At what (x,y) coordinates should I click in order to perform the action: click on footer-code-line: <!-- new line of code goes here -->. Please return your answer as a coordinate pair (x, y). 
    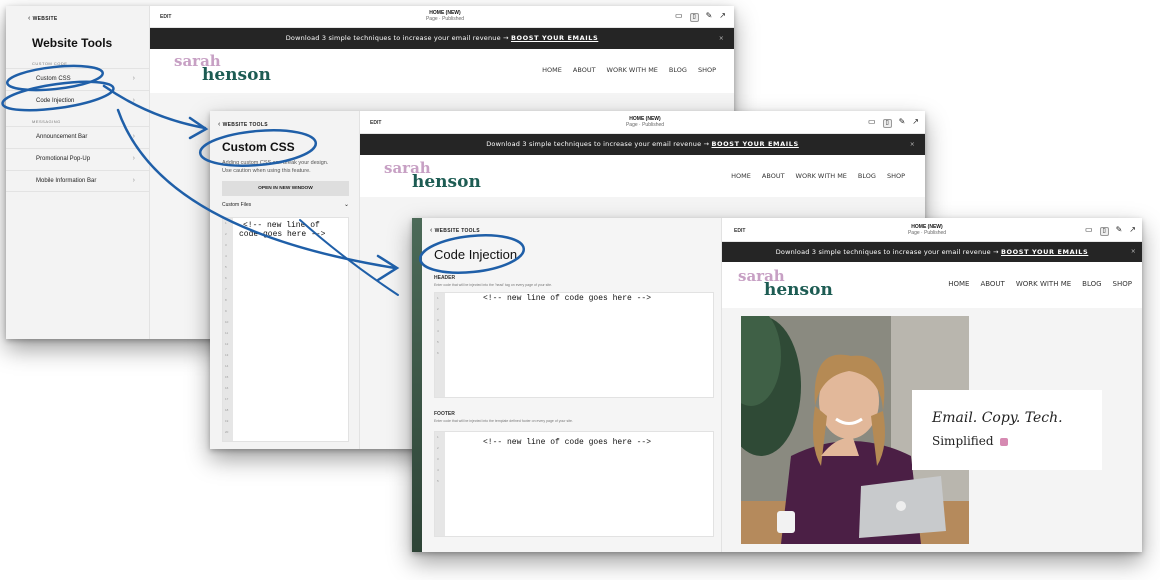
    Looking at the image, I should click on (567, 442).